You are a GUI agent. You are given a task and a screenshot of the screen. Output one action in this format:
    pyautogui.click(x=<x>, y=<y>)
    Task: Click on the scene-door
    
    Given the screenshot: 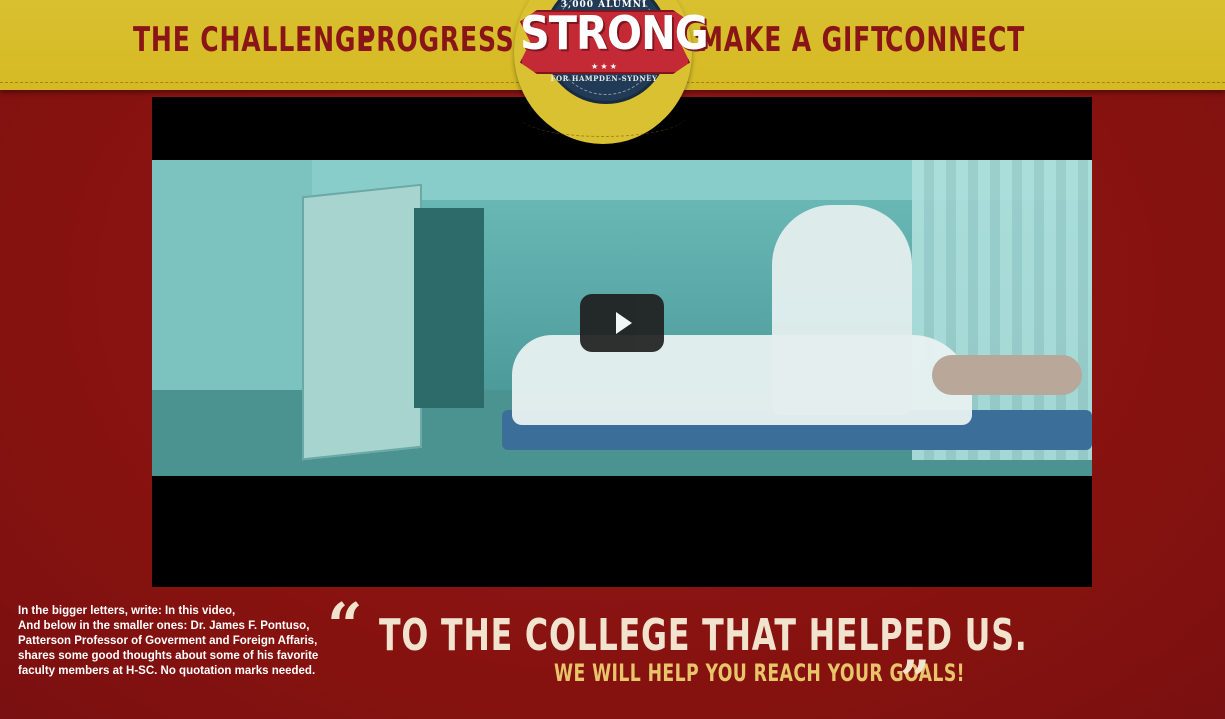 What is the action you would take?
    pyautogui.click(x=362, y=322)
    